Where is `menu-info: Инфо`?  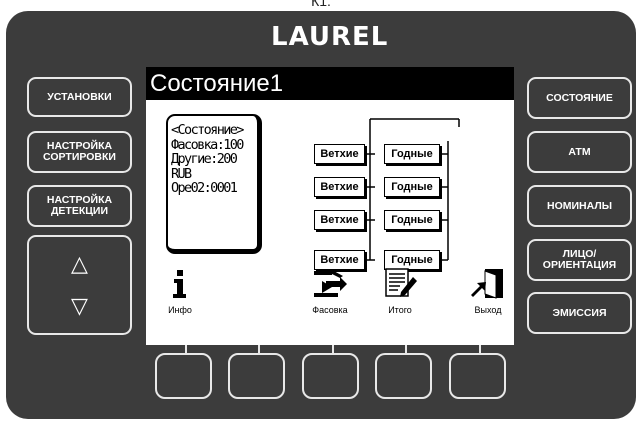 menu-info: Инфо is located at coordinates (180, 291).